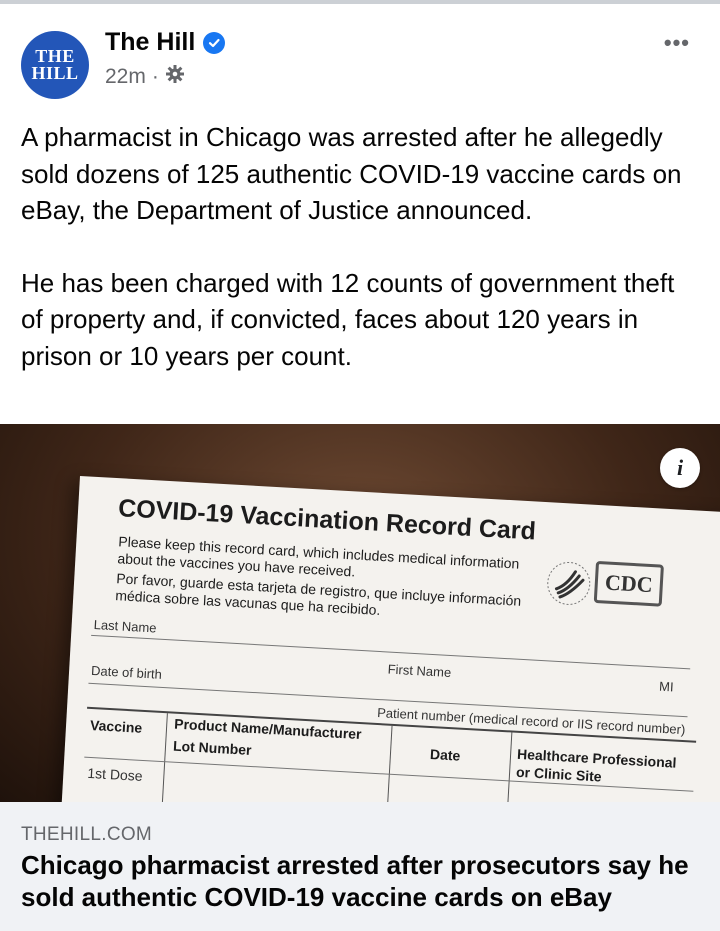 The height and width of the screenshot is (931, 720). What do you see at coordinates (125, 77) in the screenshot?
I see `post-time: 22m` at bounding box center [125, 77].